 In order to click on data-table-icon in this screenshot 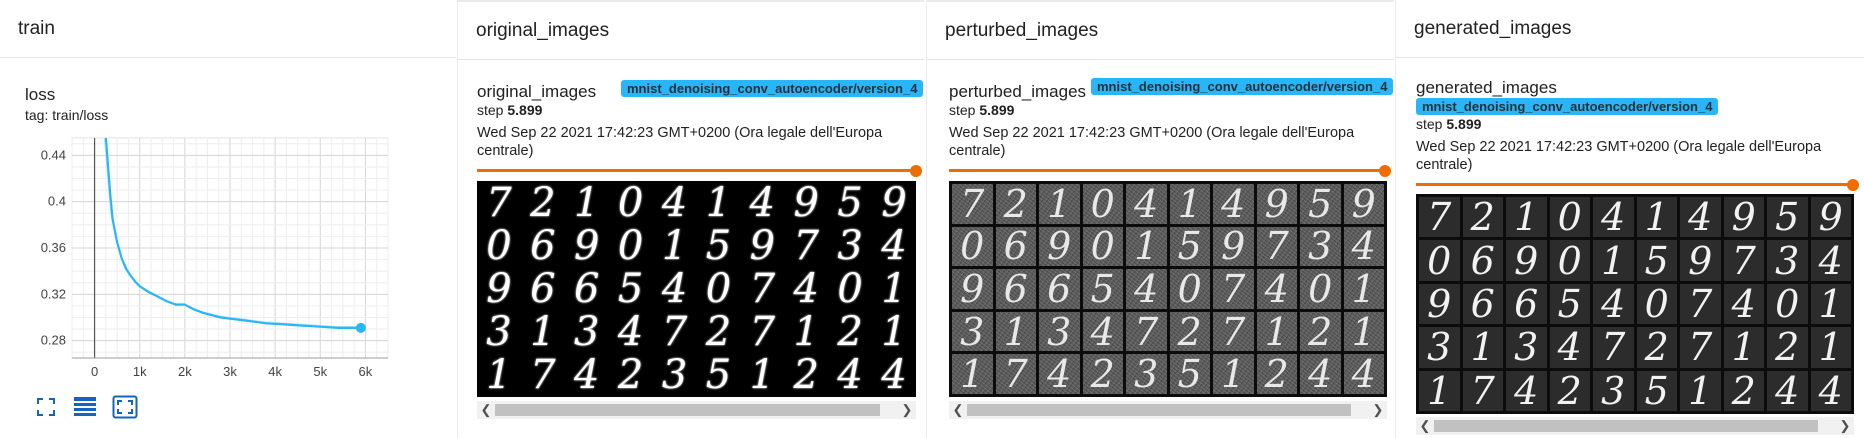, I will do `click(85, 407)`.